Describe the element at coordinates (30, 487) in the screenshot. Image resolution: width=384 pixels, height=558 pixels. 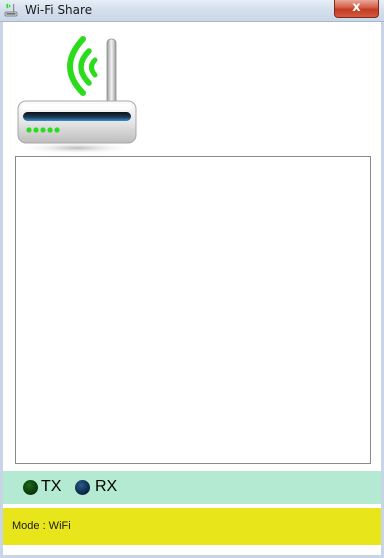
I see `tx-indicator-icon` at that location.